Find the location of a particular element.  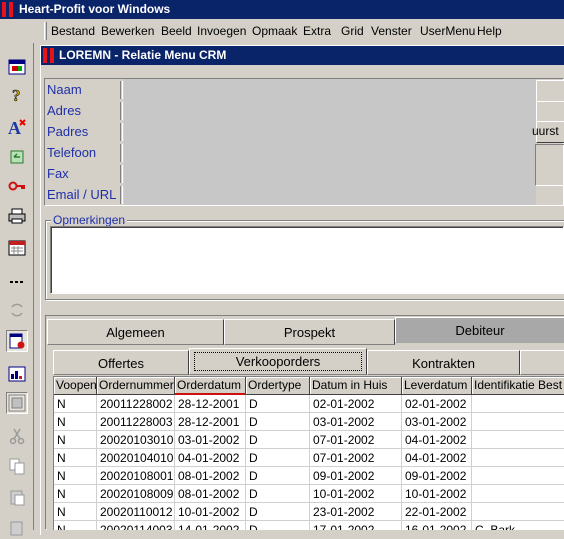

paste-icon is located at coordinates (17, 497).